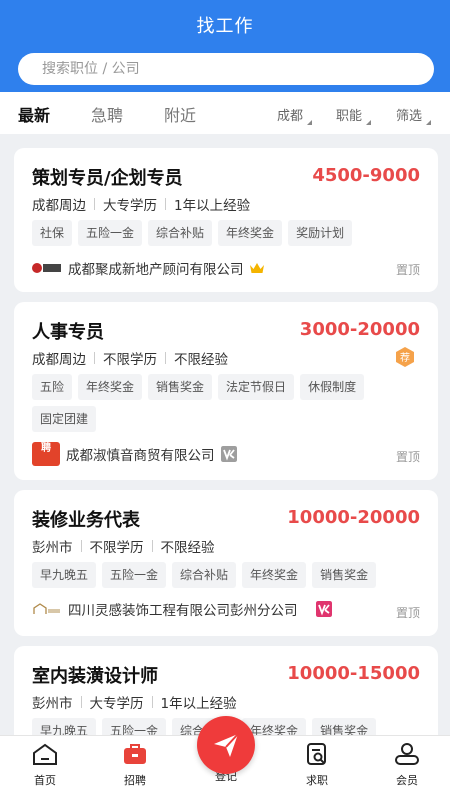  I want to click on job-tag: 休假制度, so click(332, 387).